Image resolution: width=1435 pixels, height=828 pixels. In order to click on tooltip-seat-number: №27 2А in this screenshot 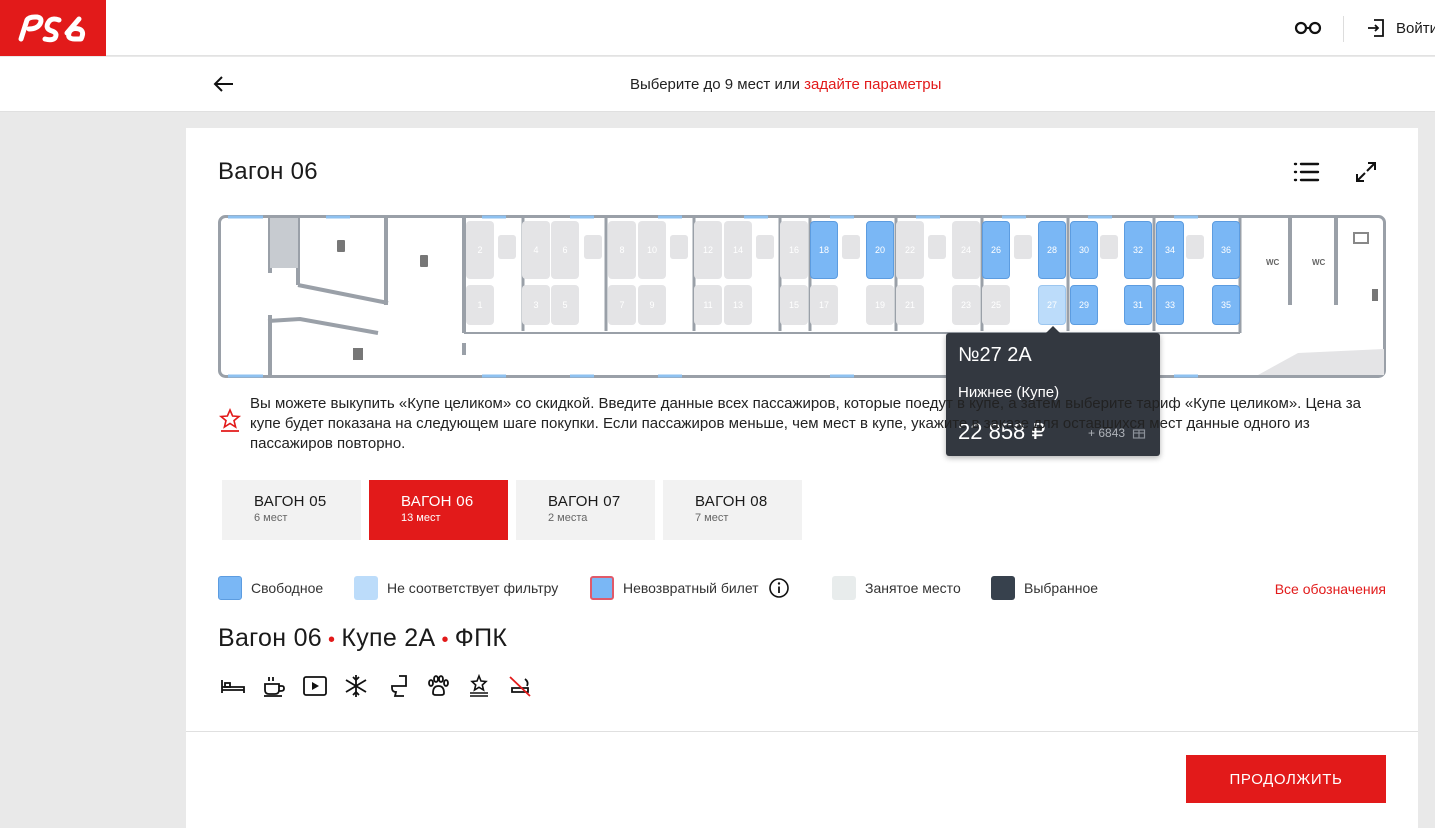, I will do `click(995, 355)`.